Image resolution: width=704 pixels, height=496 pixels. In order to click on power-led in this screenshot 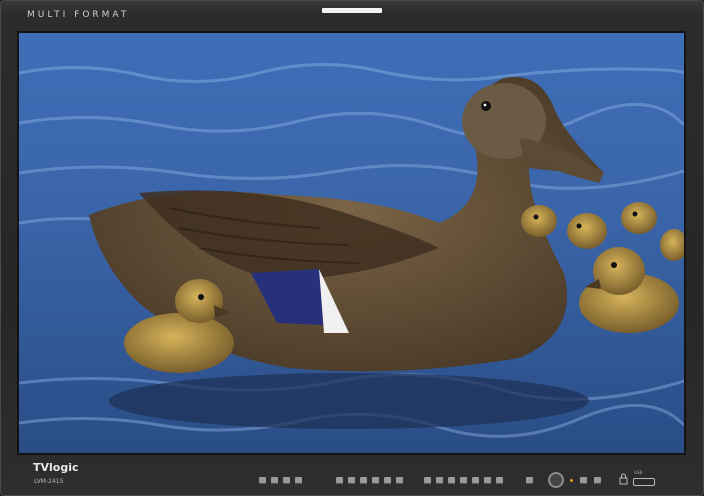, I will do `click(571, 480)`.